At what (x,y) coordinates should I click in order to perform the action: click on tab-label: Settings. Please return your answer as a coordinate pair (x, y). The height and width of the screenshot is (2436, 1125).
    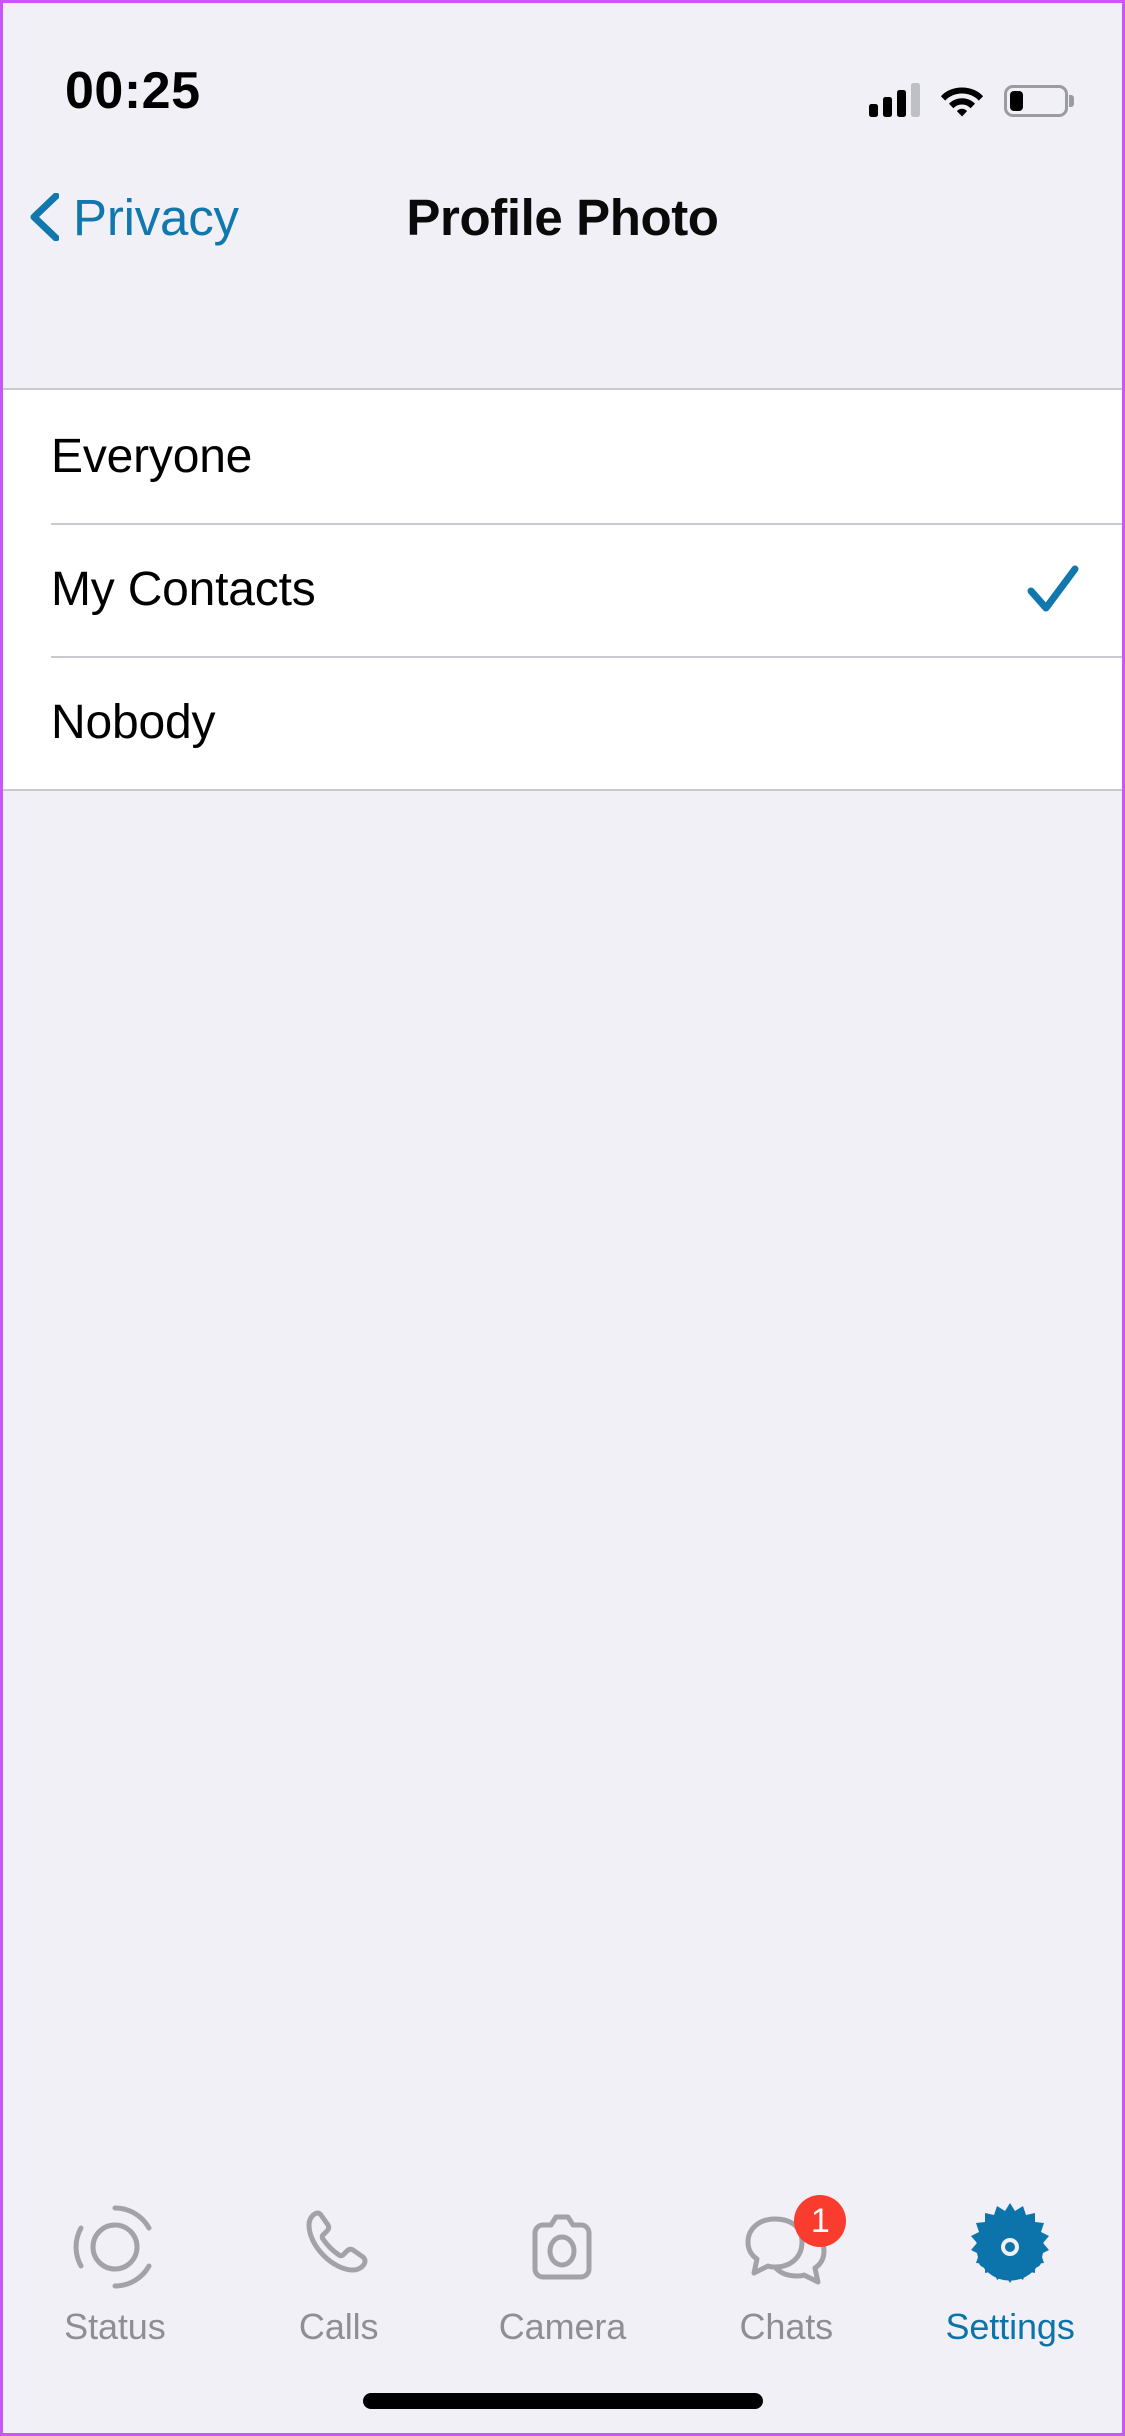
    Looking at the image, I should click on (1010, 2326).